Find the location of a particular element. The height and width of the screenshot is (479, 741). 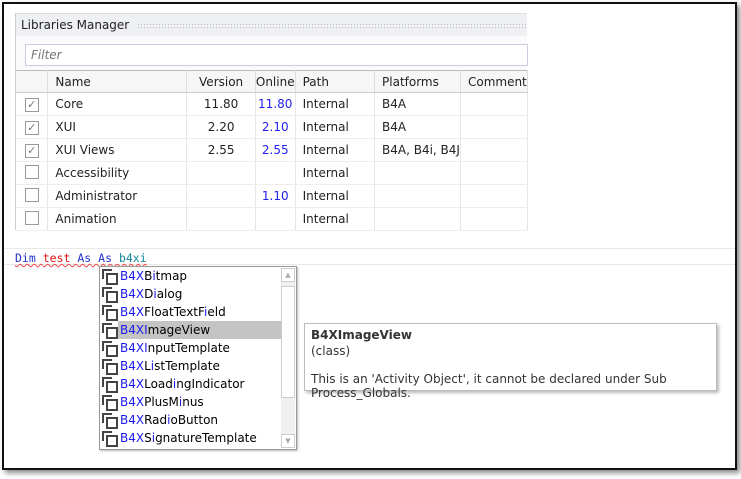

autocomplete-item: B4XInputTemplate is located at coordinates (190, 348).